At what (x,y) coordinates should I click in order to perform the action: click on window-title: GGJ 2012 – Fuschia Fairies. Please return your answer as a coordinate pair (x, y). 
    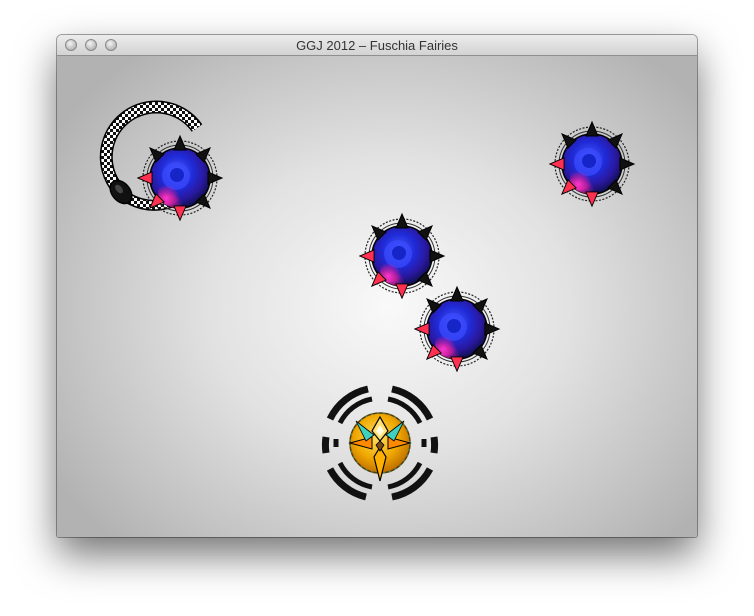
    Looking at the image, I should click on (377, 45).